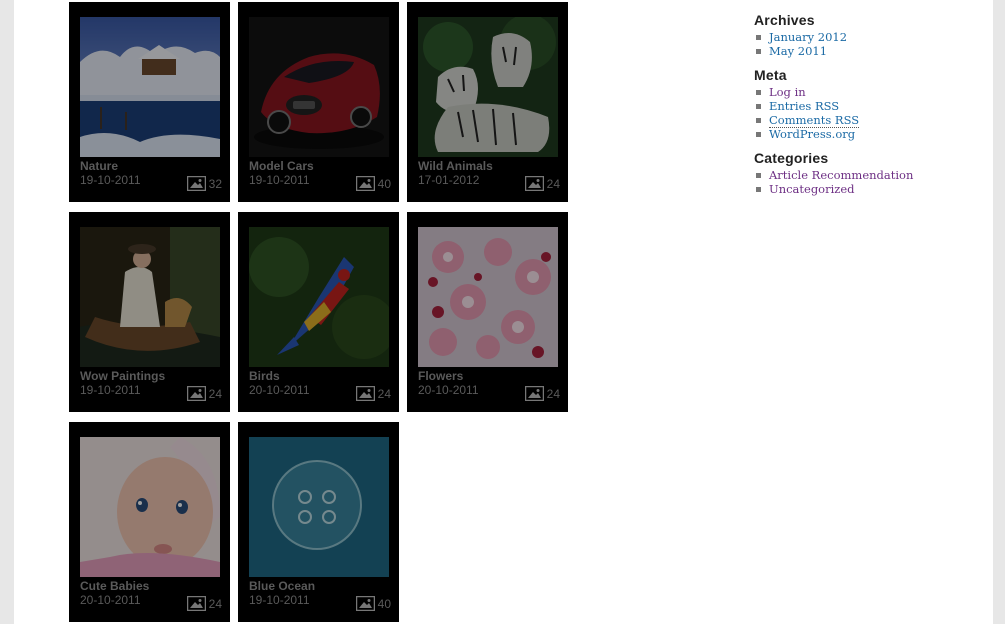 This screenshot has width=1005, height=624. Describe the element at coordinates (770, 75) in the screenshot. I see `widget-title: Meta` at that location.